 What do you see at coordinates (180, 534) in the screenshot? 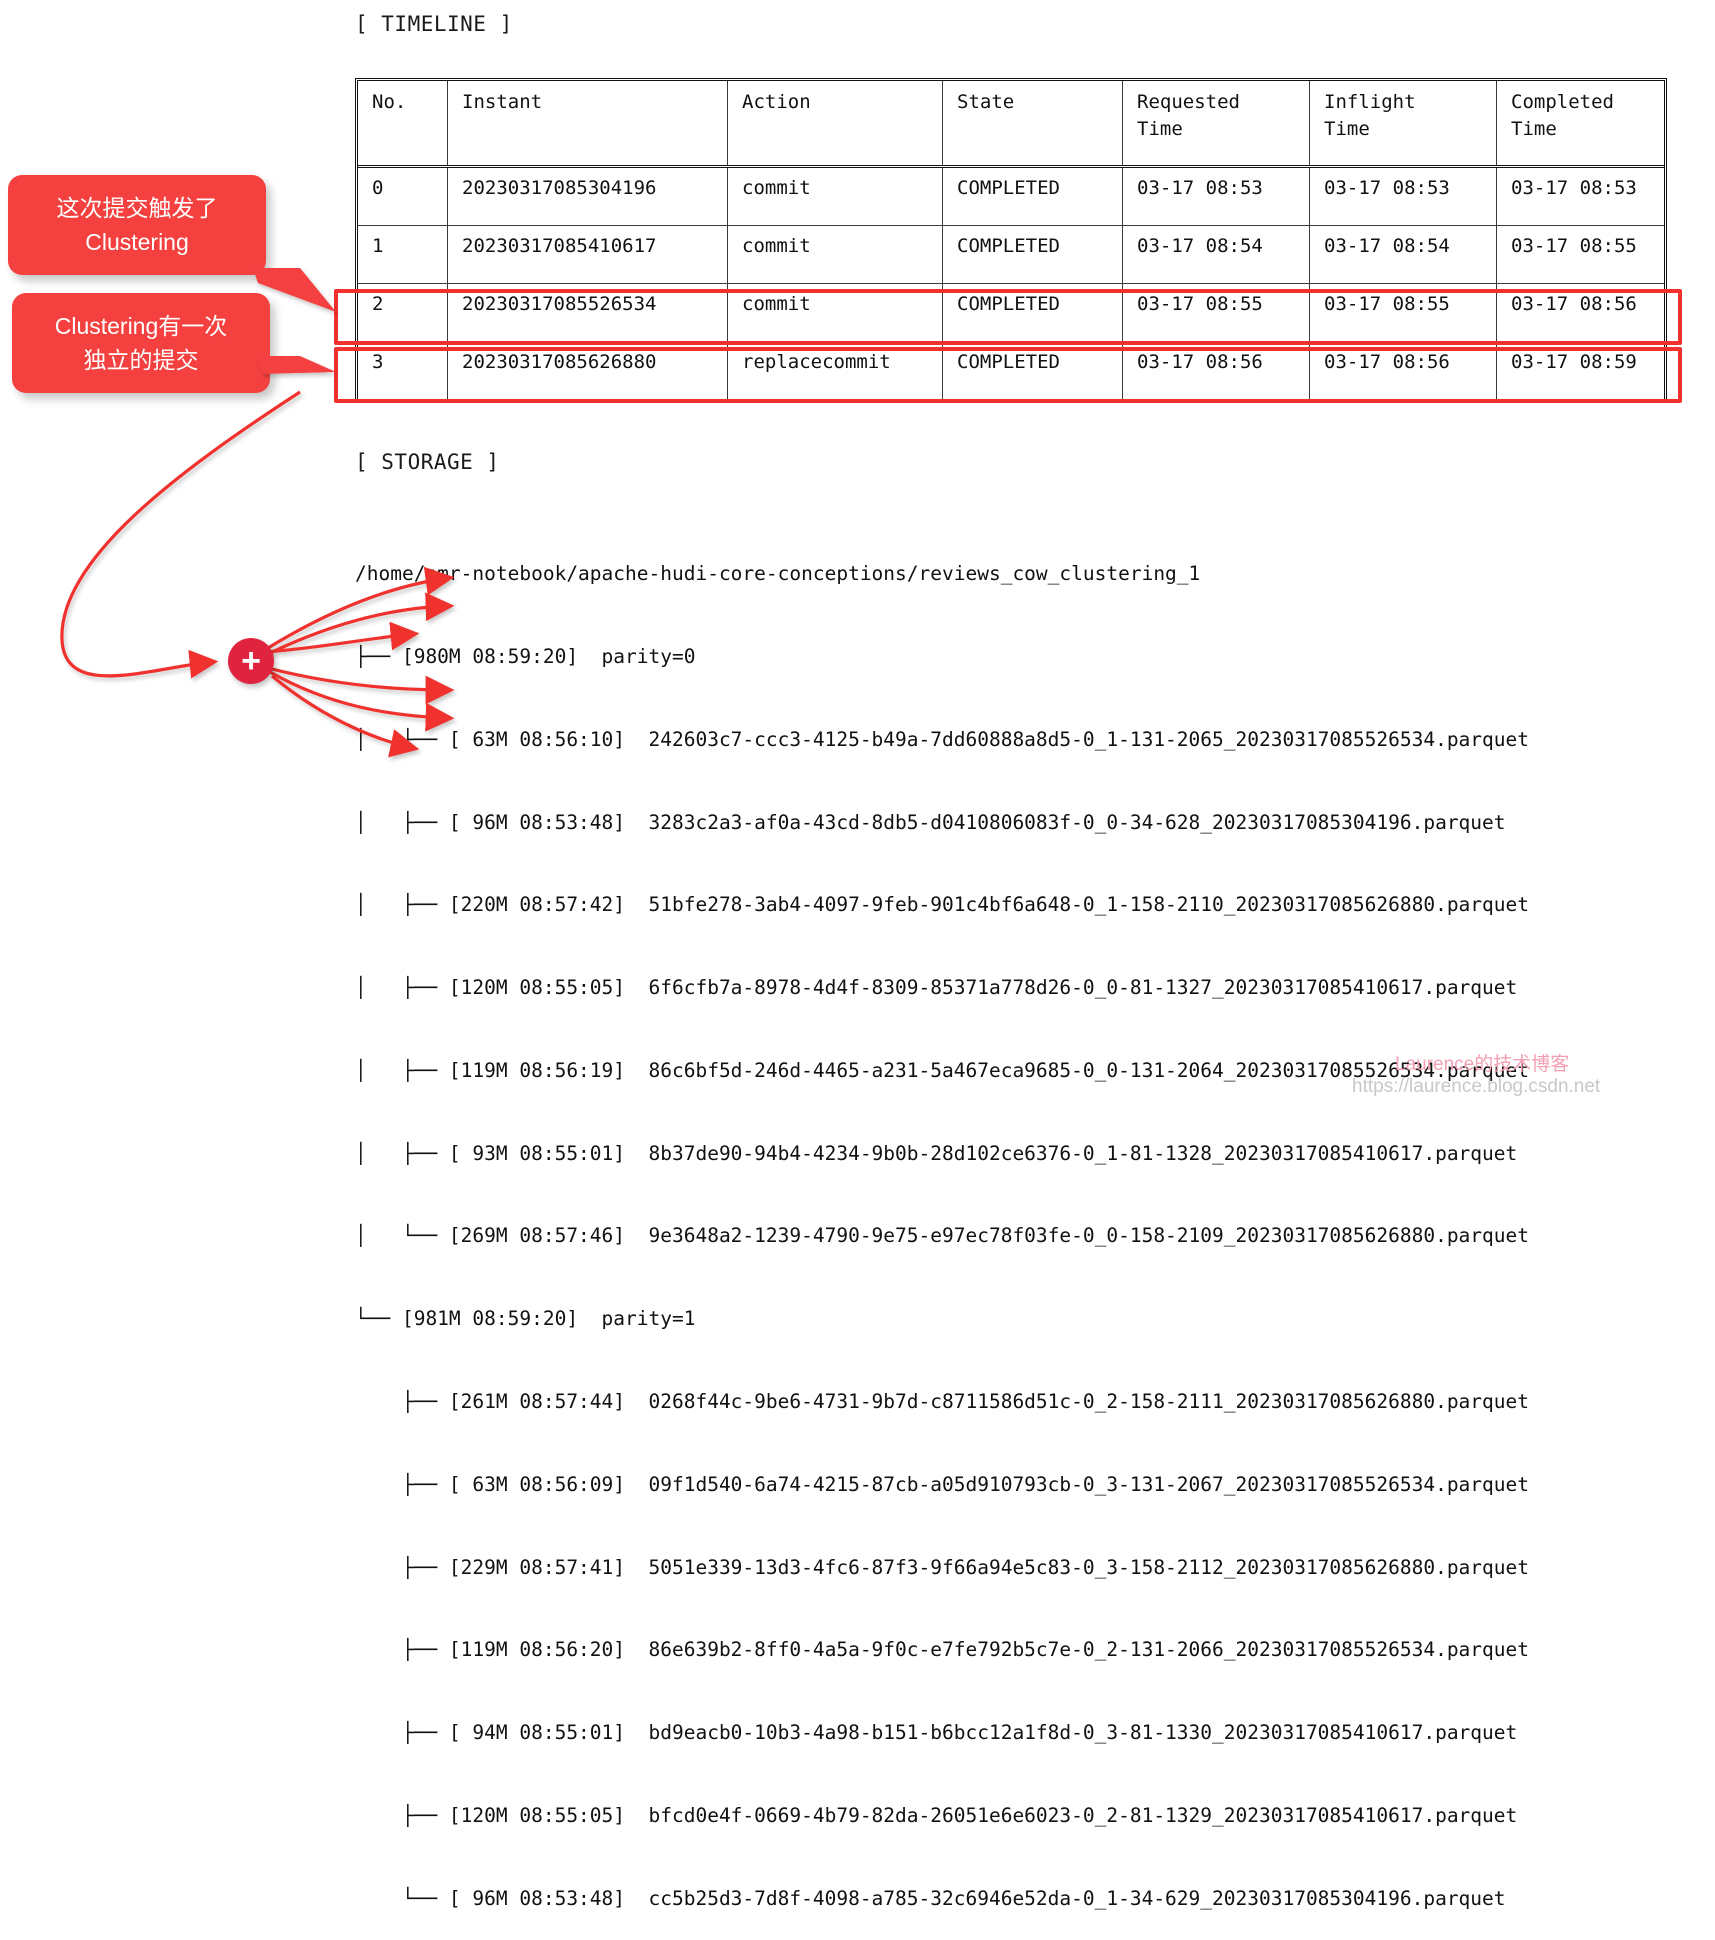
I see `arrow-replacecommit-to-files` at bounding box center [180, 534].